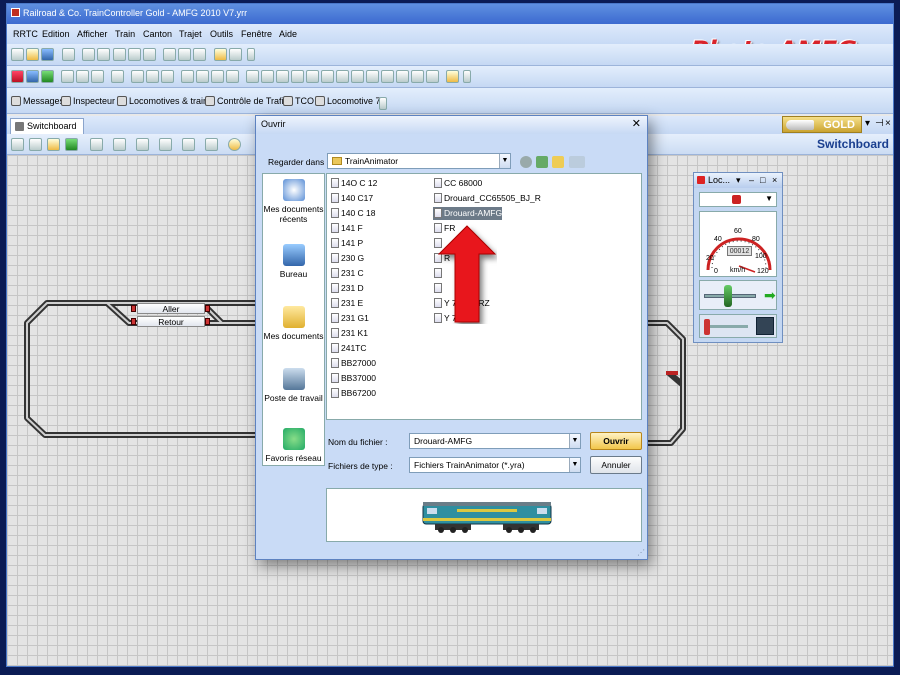 The width and height of the screenshot is (900, 675). What do you see at coordinates (103, 54) in the screenshot?
I see `redo-icon` at bounding box center [103, 54].